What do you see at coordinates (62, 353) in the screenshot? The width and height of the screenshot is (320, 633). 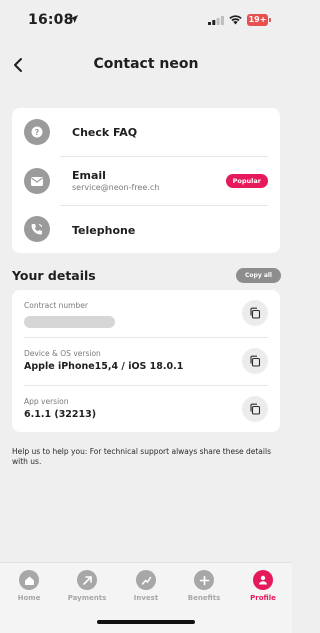 I see `detail-label: Device & OS version` at bounding box center [62, 353].